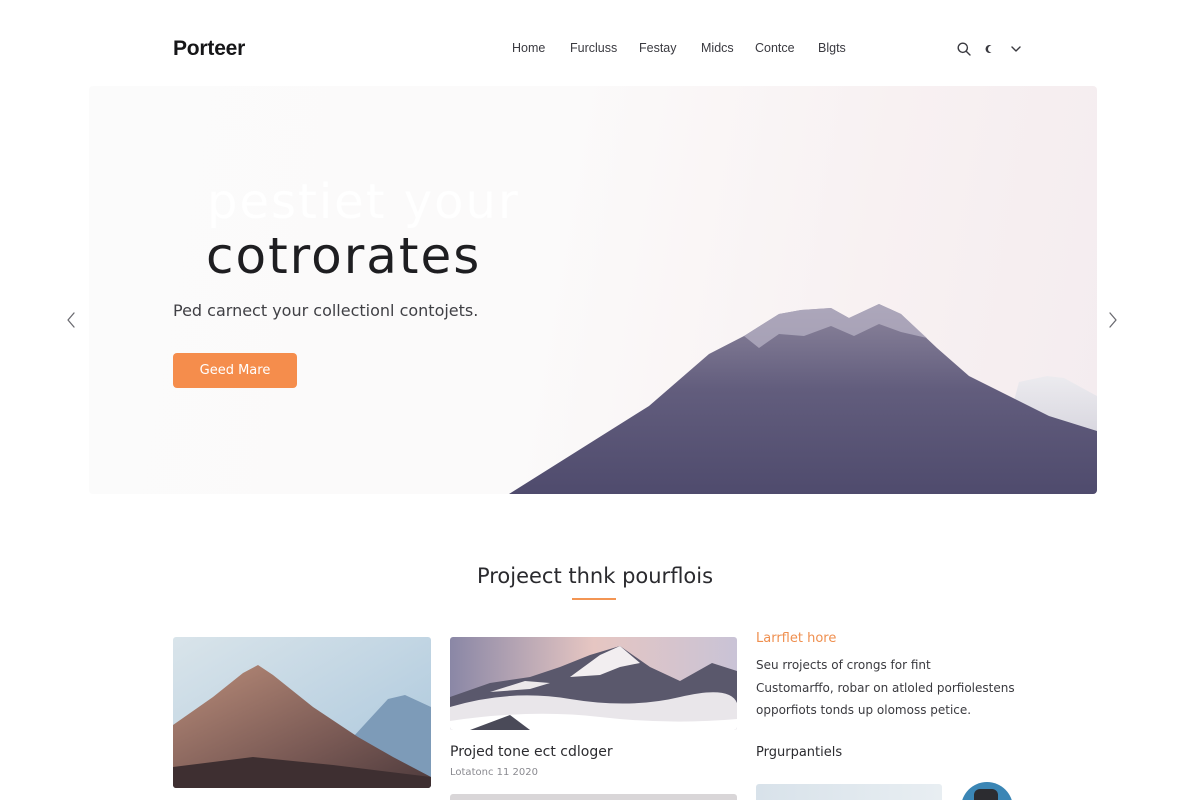  What do you see at coordinates (803, 399) in the screenshot?
I see `mountain-illustration` at bounding box center [803, 399].